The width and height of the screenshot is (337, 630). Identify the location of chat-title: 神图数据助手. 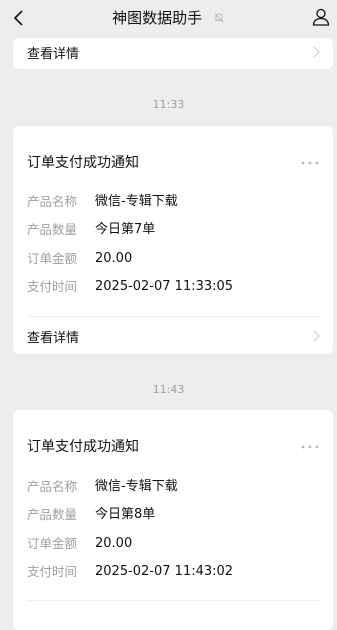
(157, 18).